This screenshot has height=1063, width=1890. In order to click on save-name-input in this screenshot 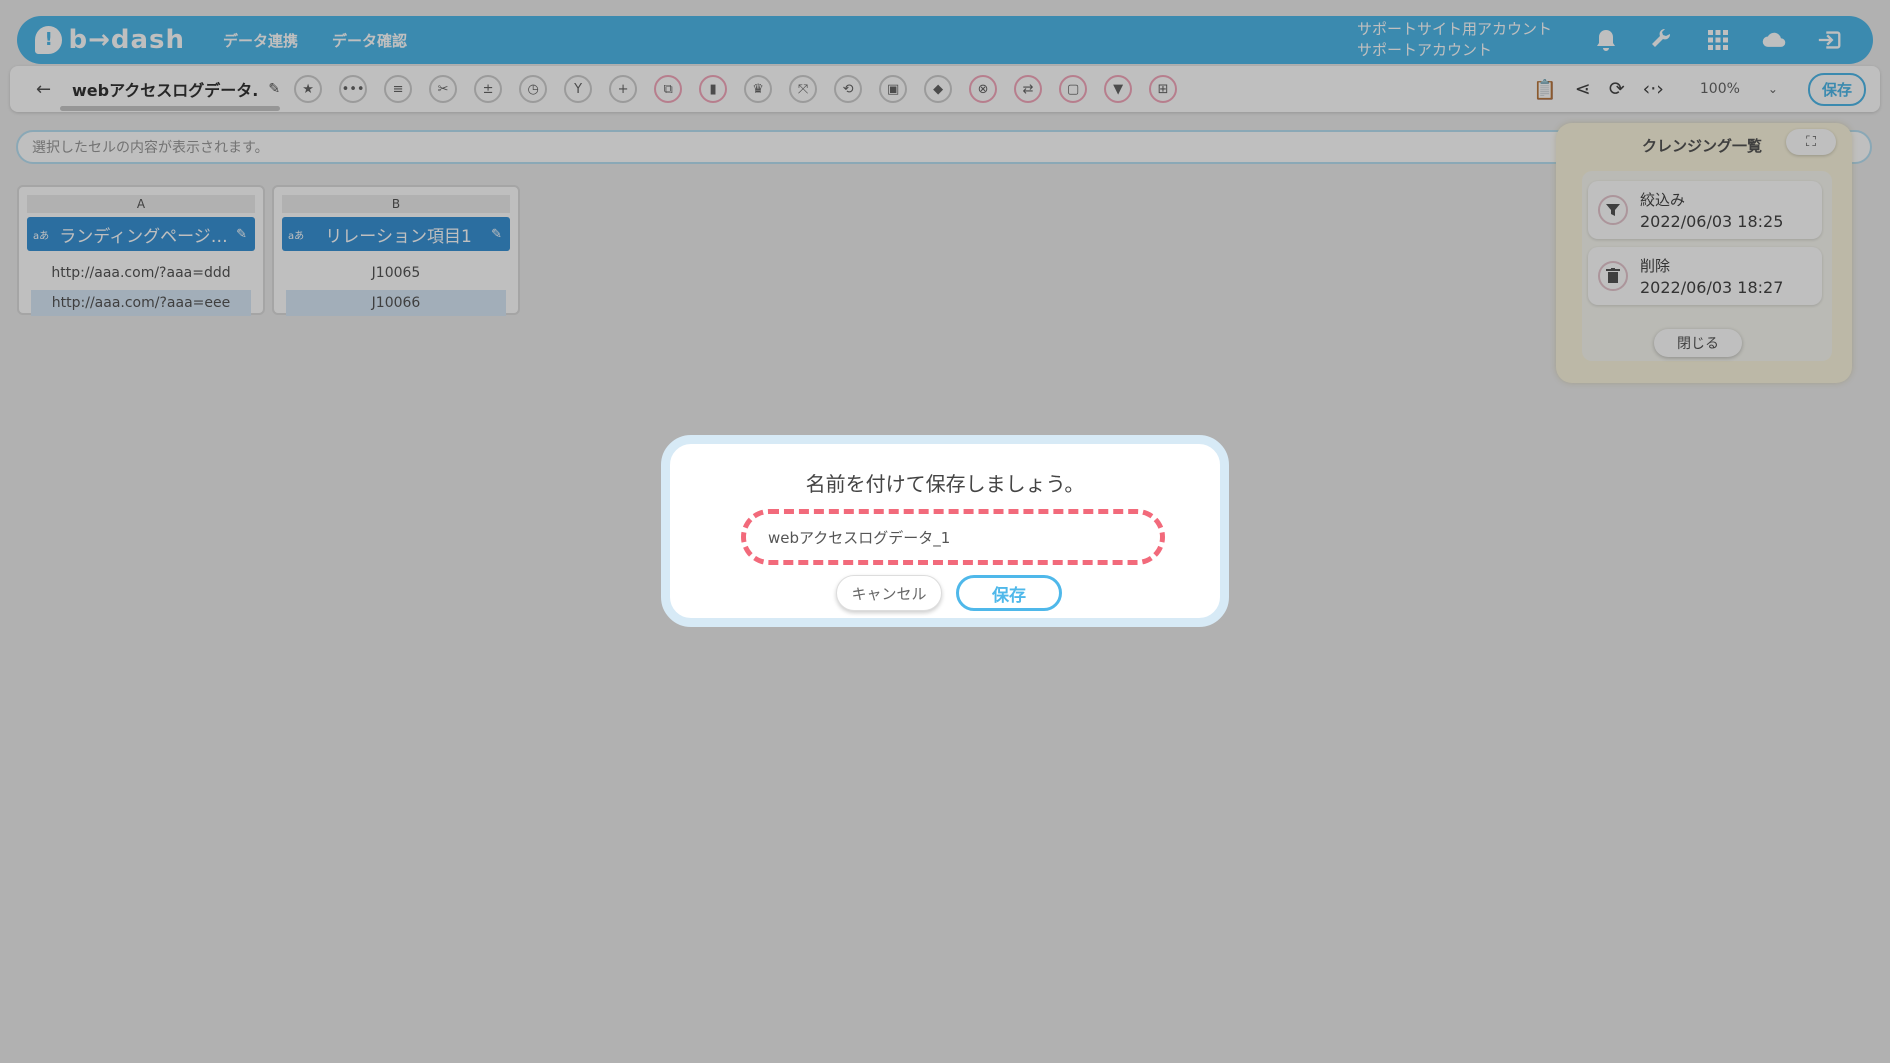, I will do `click(953, 537)`.